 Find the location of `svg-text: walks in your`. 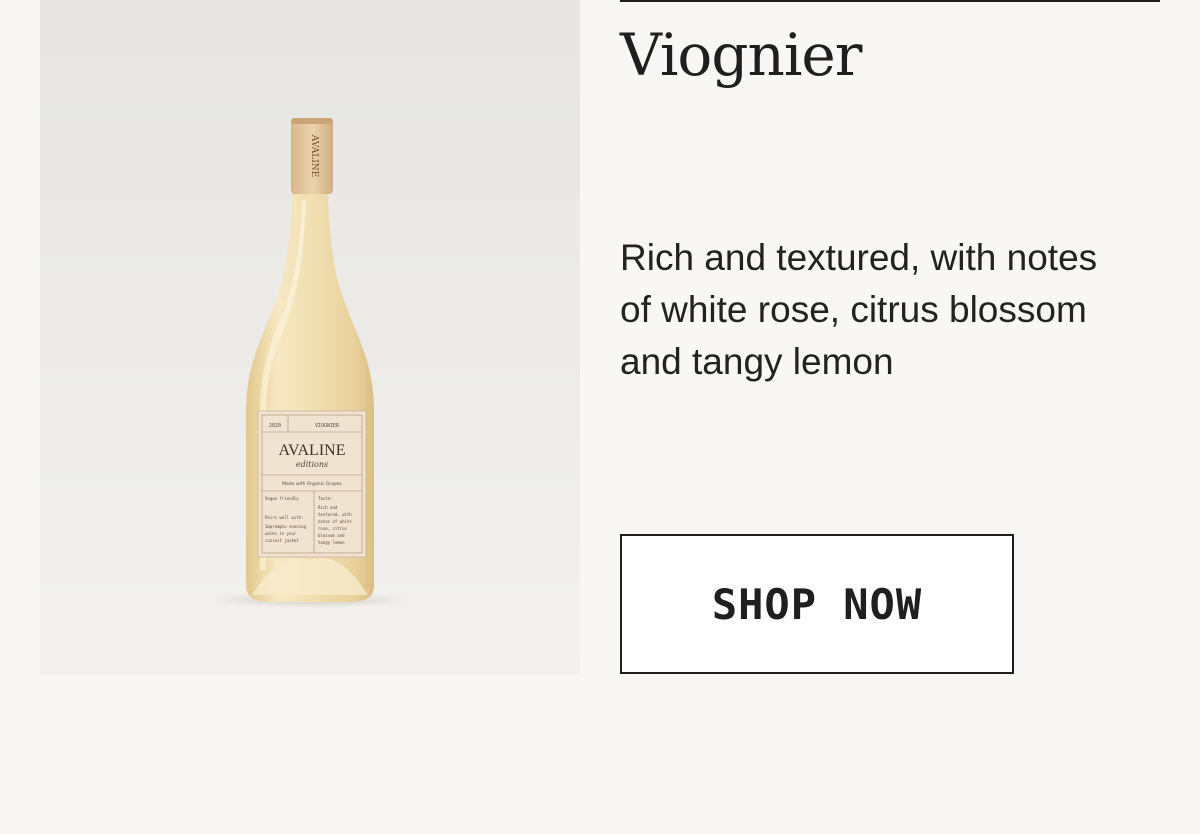

svg-text: walks in your is located at coordinates (281, 533).